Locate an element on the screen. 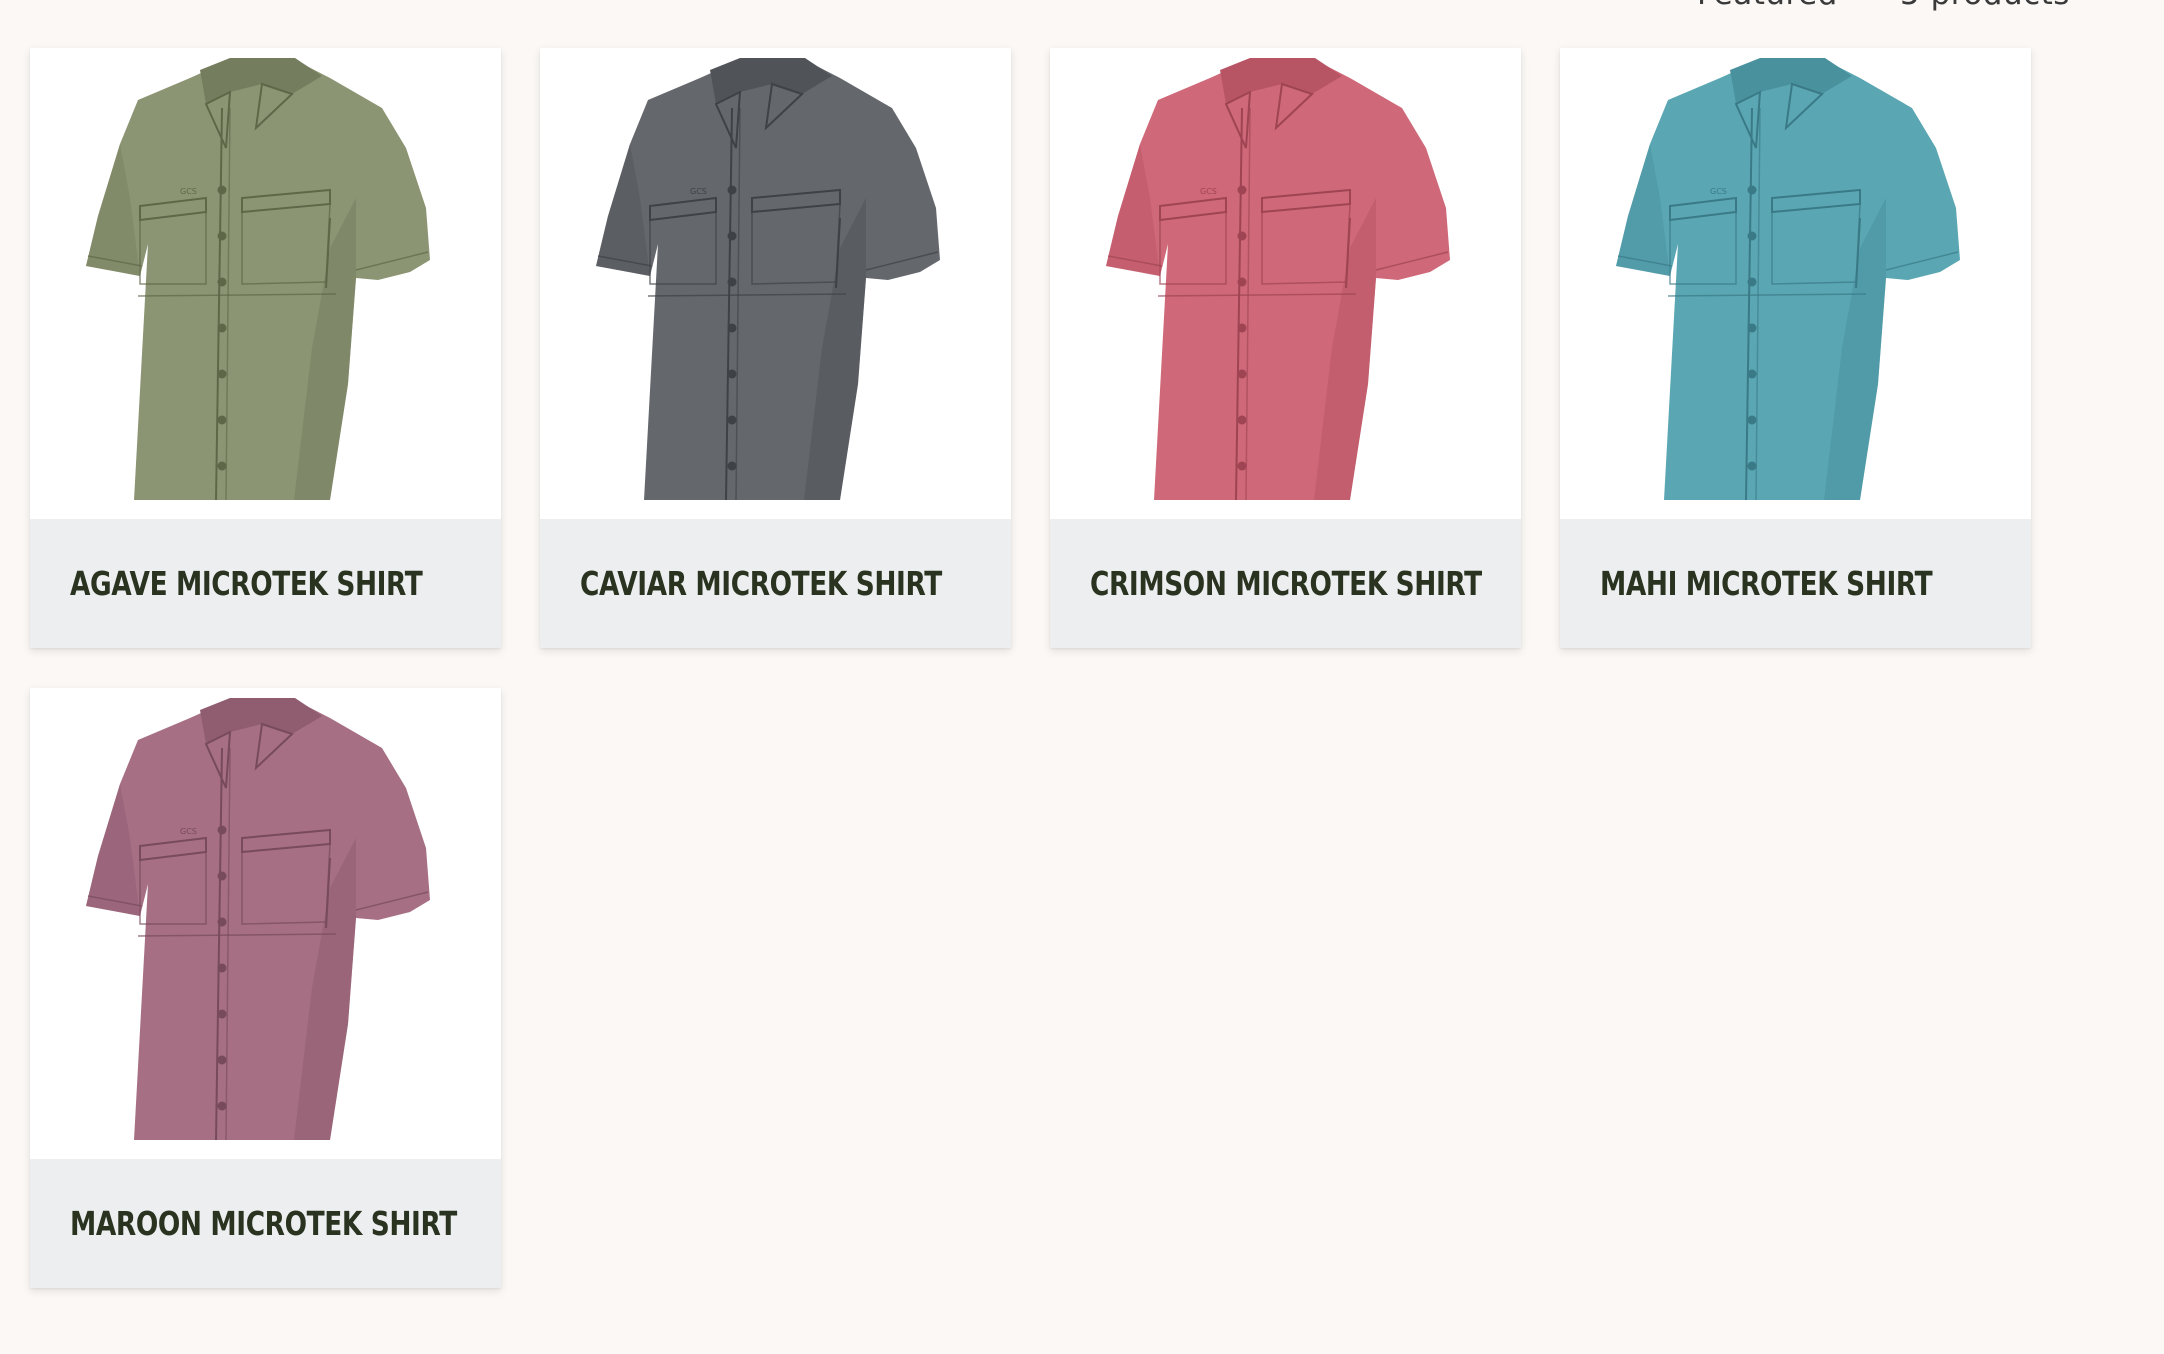 Image resolution: width=2164 pixels, height=1354 pixels. collection-toolbar: Featured 5 products is located at coordinates (1082, 20).